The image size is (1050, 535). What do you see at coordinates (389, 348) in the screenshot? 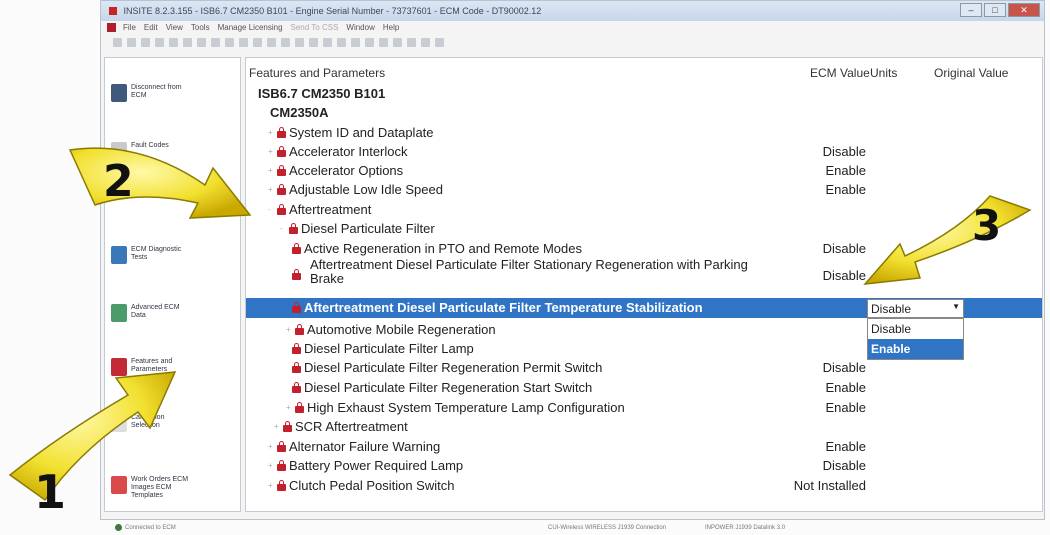
I see `row-label: Diesel Particulate Filter Lamp` at bounding box center [389, 348].